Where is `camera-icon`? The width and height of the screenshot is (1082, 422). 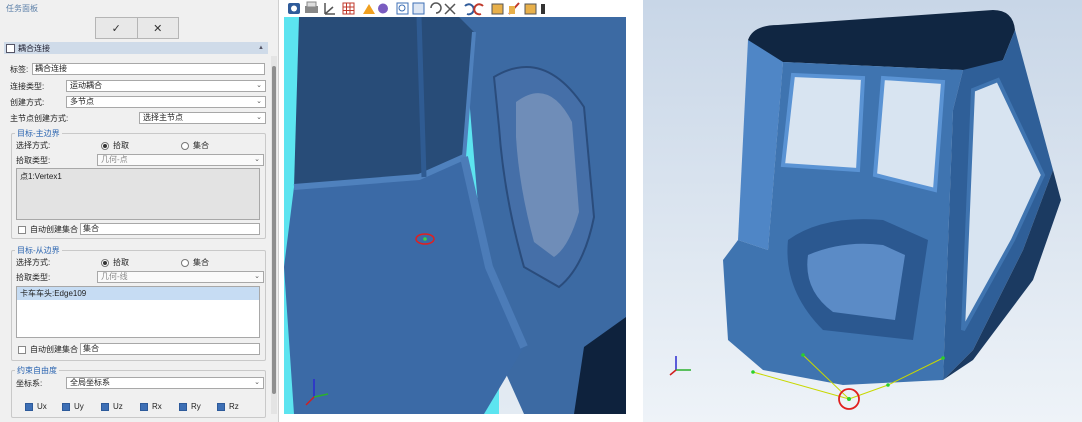
camera-icon is located at coordinates (294, 8).